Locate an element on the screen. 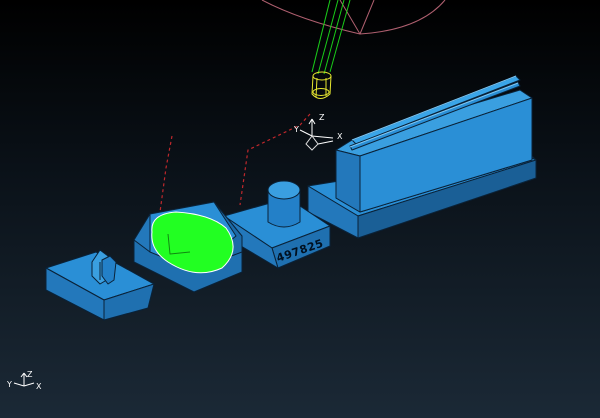 Image resolution: width=600 pixels, height=418 pixels. tool-triad-z-label: Z is located at coordinates (322, 117).